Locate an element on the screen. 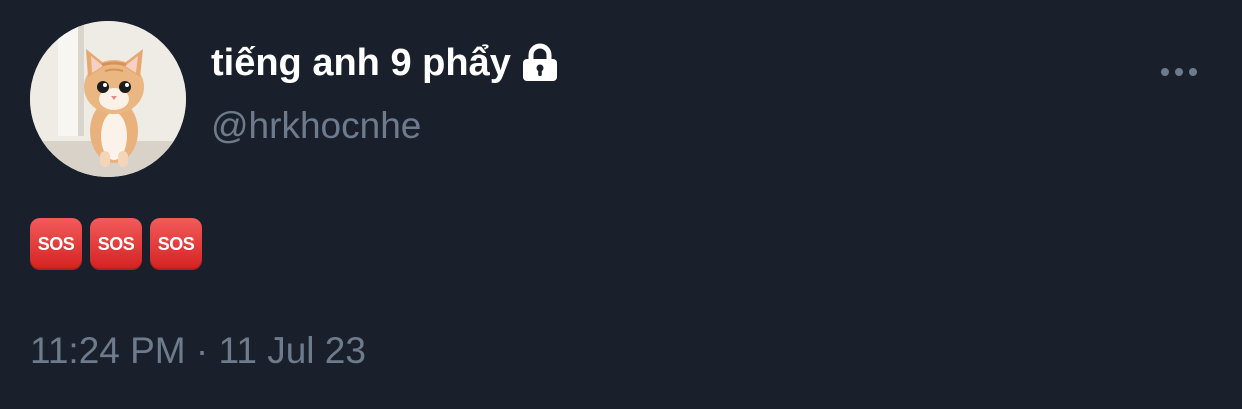 Image resolution: width=1242 pixels, height=409 pixels. cat-avatar-image is located at coordinates (108, 99).